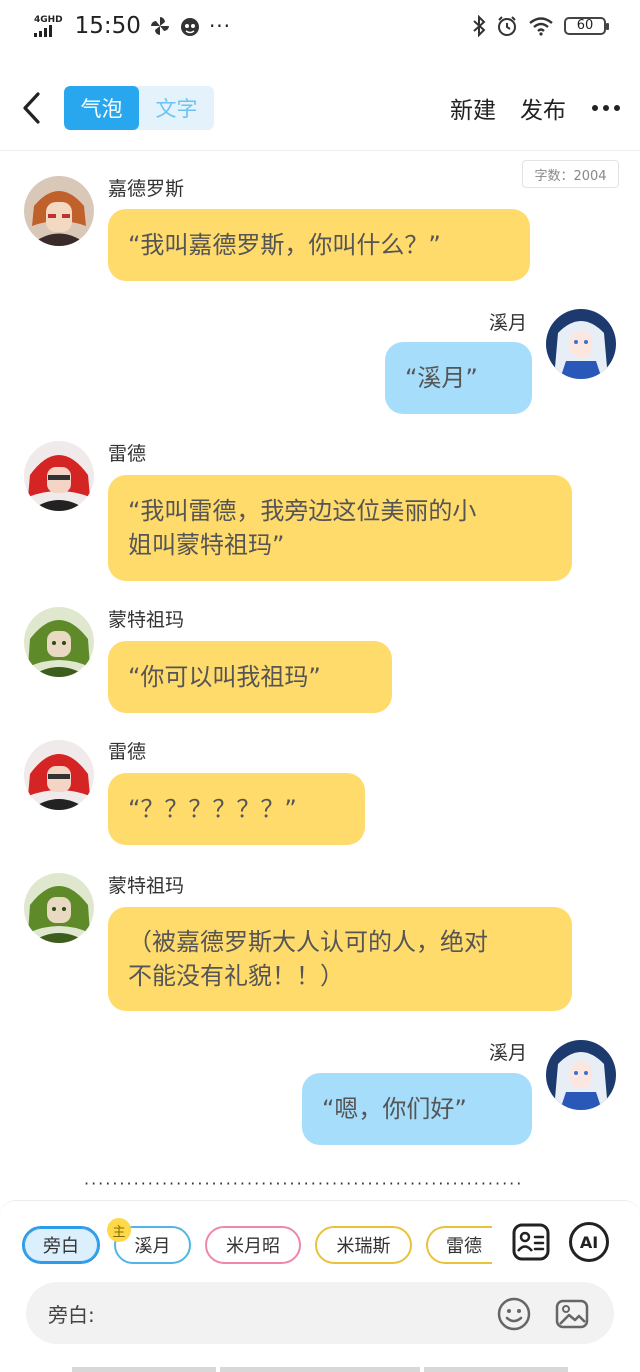 This screenshot has height=1372, width=640. I want to click on clock: 15:50, so click(107, 26).